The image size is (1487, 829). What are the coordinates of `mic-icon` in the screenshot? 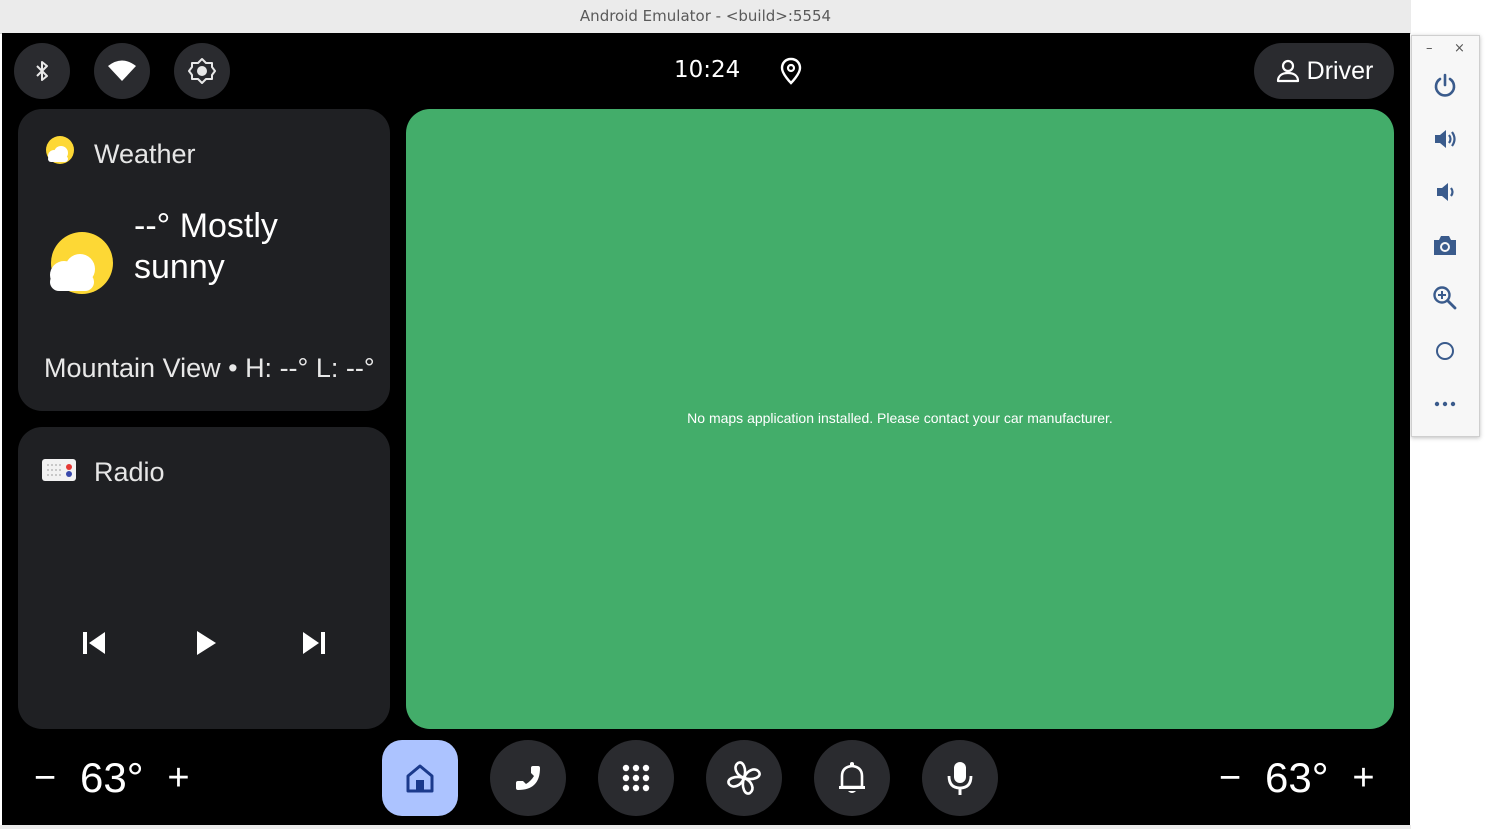 It's located at (960, 778).